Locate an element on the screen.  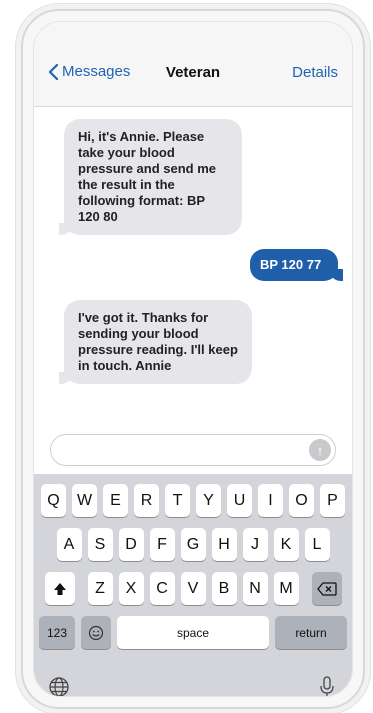
keyboard-row-2: A S D F G H J K L is located at coordinates (193, 544).